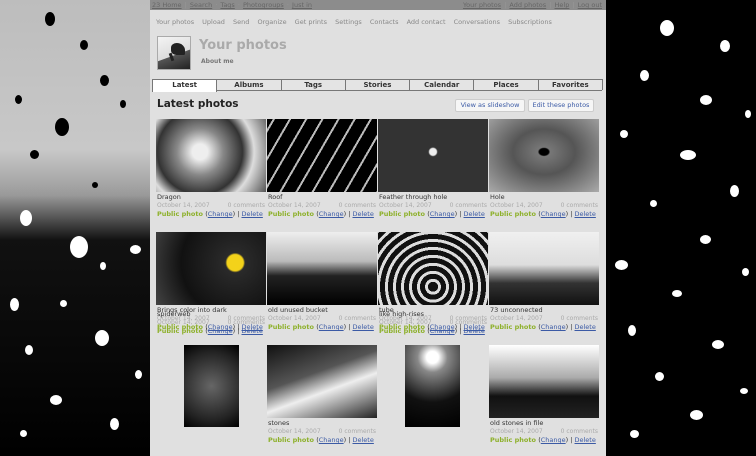  What do you see at coordinates (275, 197) in the screenshot?
I see `photo-caption: Roof` at bounding box center [275, 197].